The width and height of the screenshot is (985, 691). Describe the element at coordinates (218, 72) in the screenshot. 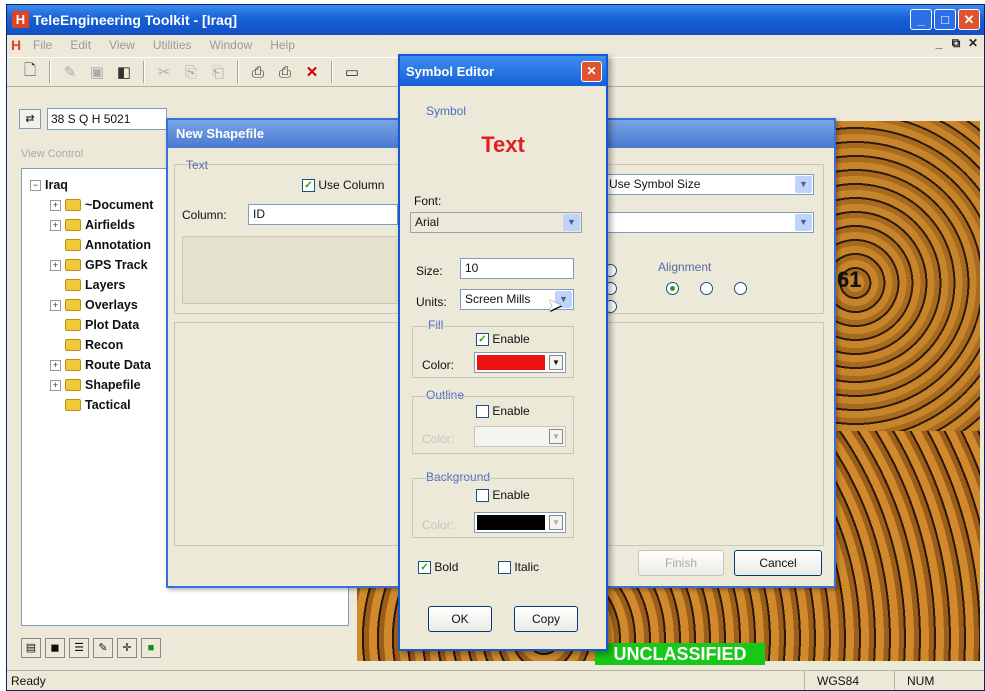

I see `paste-icon: ⎗` at that location.